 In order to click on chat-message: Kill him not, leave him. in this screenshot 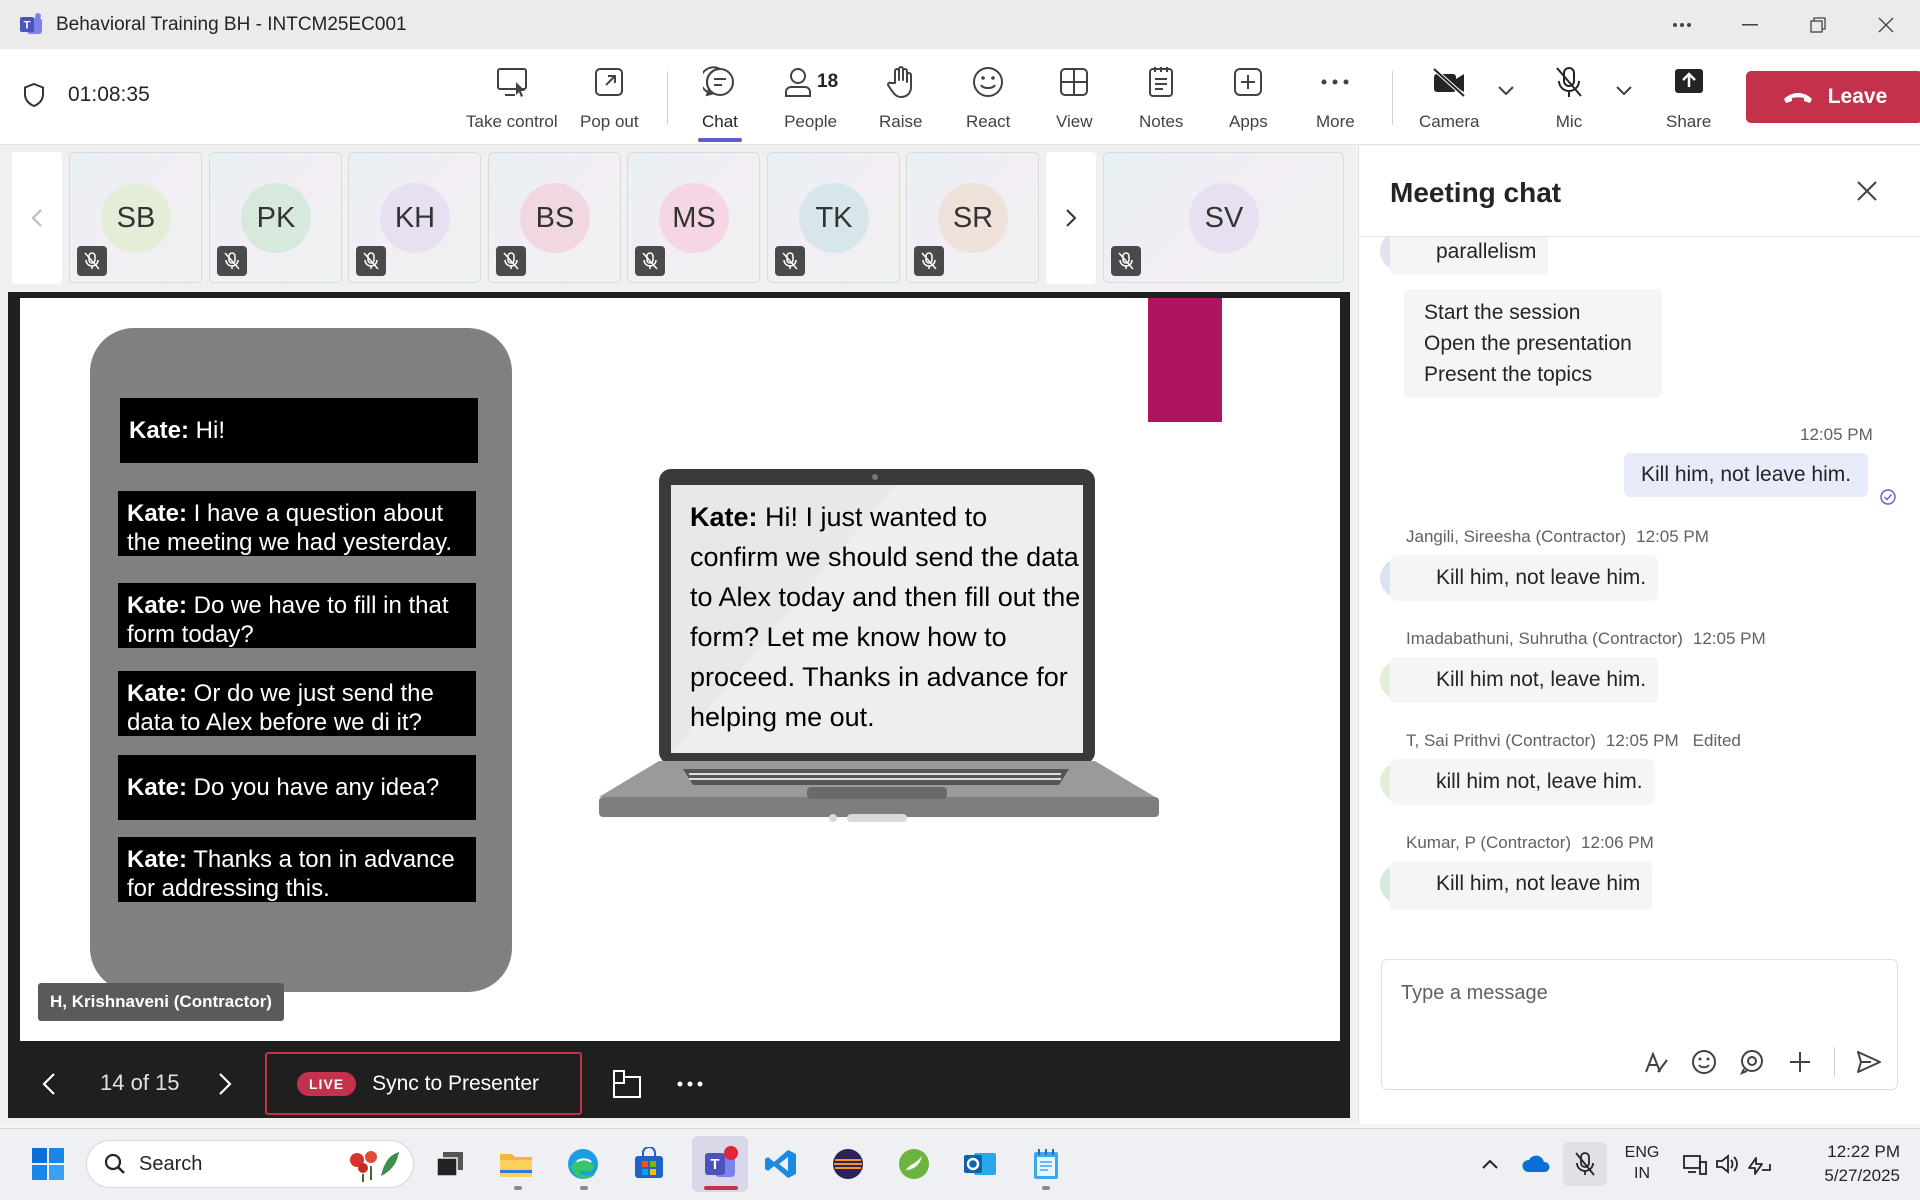, I will do `click(1524, 680)`.